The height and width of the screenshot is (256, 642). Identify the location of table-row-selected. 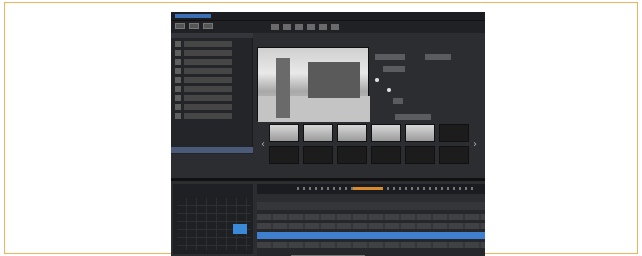
(371, 235).